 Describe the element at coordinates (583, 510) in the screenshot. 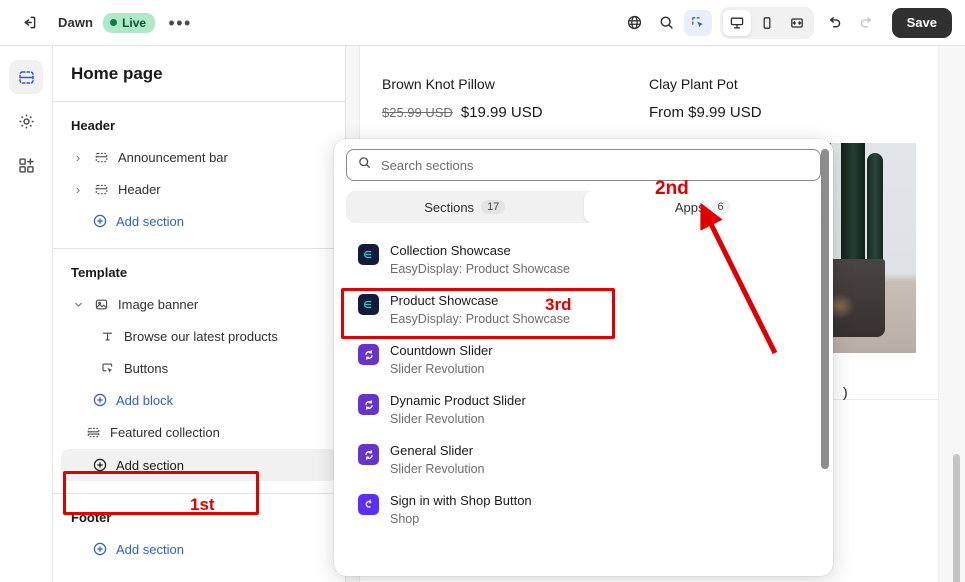

I see `list-item: Sign in with Shop Button Shop` at that location.